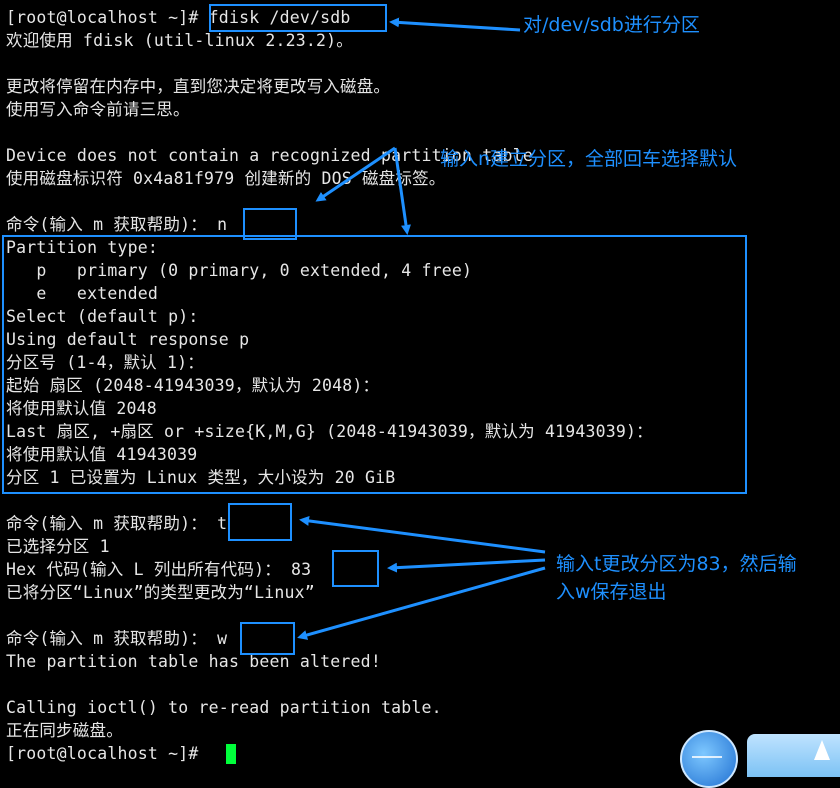 The height and width of the screenshot is (788, 840). Describe the element at coordinates (611, 25) in the screenshot. I see `annotation-fdisk: 对/dev/sdb进行分区` at that location.